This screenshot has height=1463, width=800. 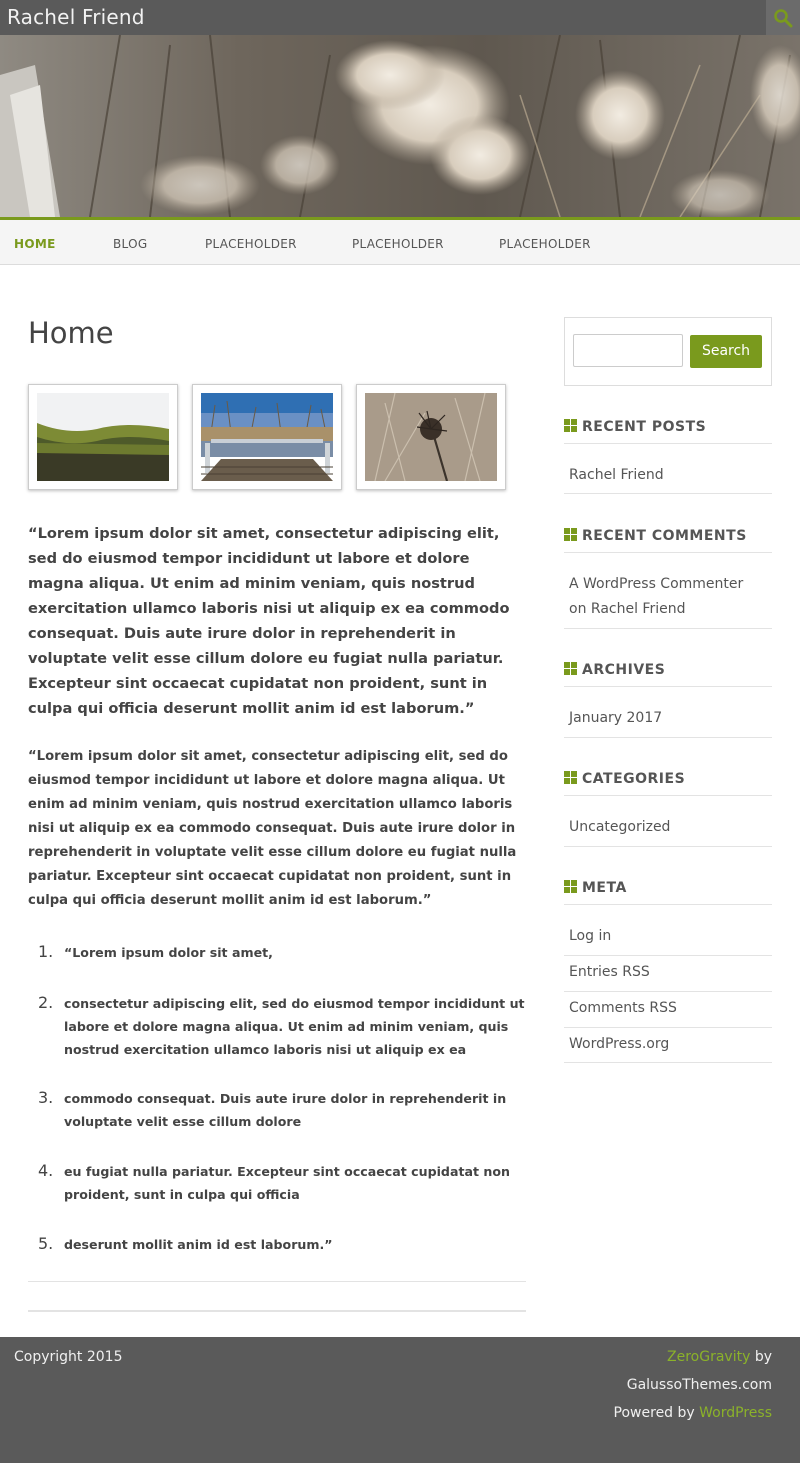 What do you see at coordinates (578, 609) in the screenshot?
I see `comment-on-text: on` at bounding box center [578, 609].